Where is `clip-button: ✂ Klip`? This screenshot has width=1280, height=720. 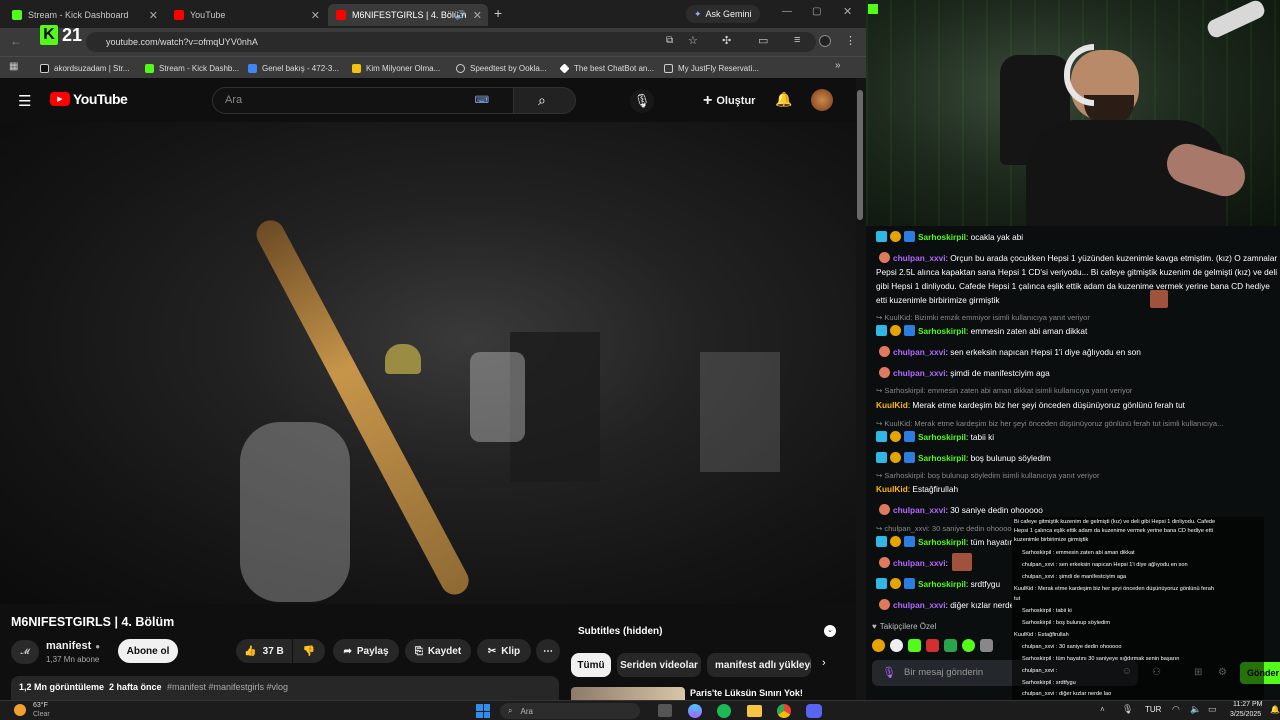 clip-button: ✂ Klip is located at coordinates (504, 651).